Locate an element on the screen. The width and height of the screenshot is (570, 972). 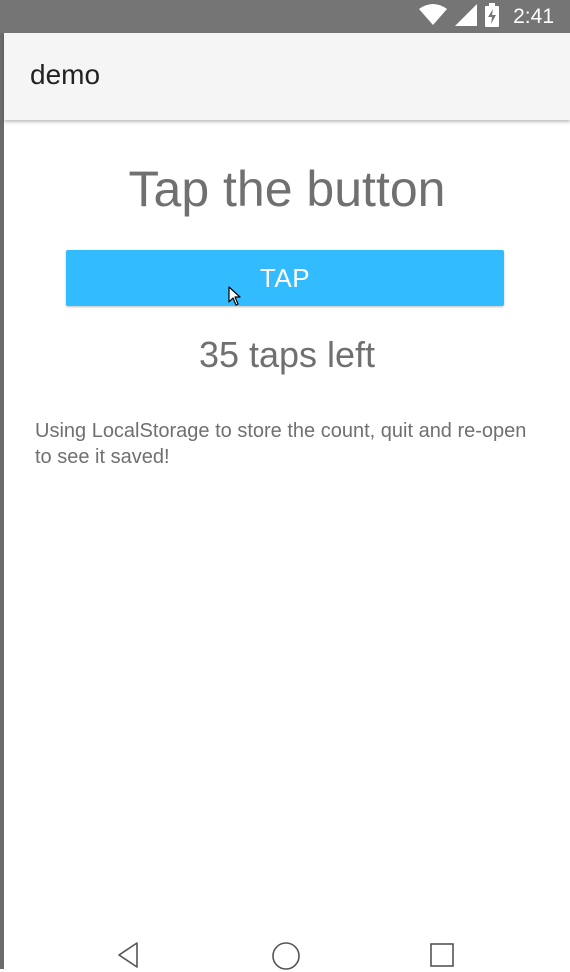
navigation-bar is located at coordinates (287, 950).